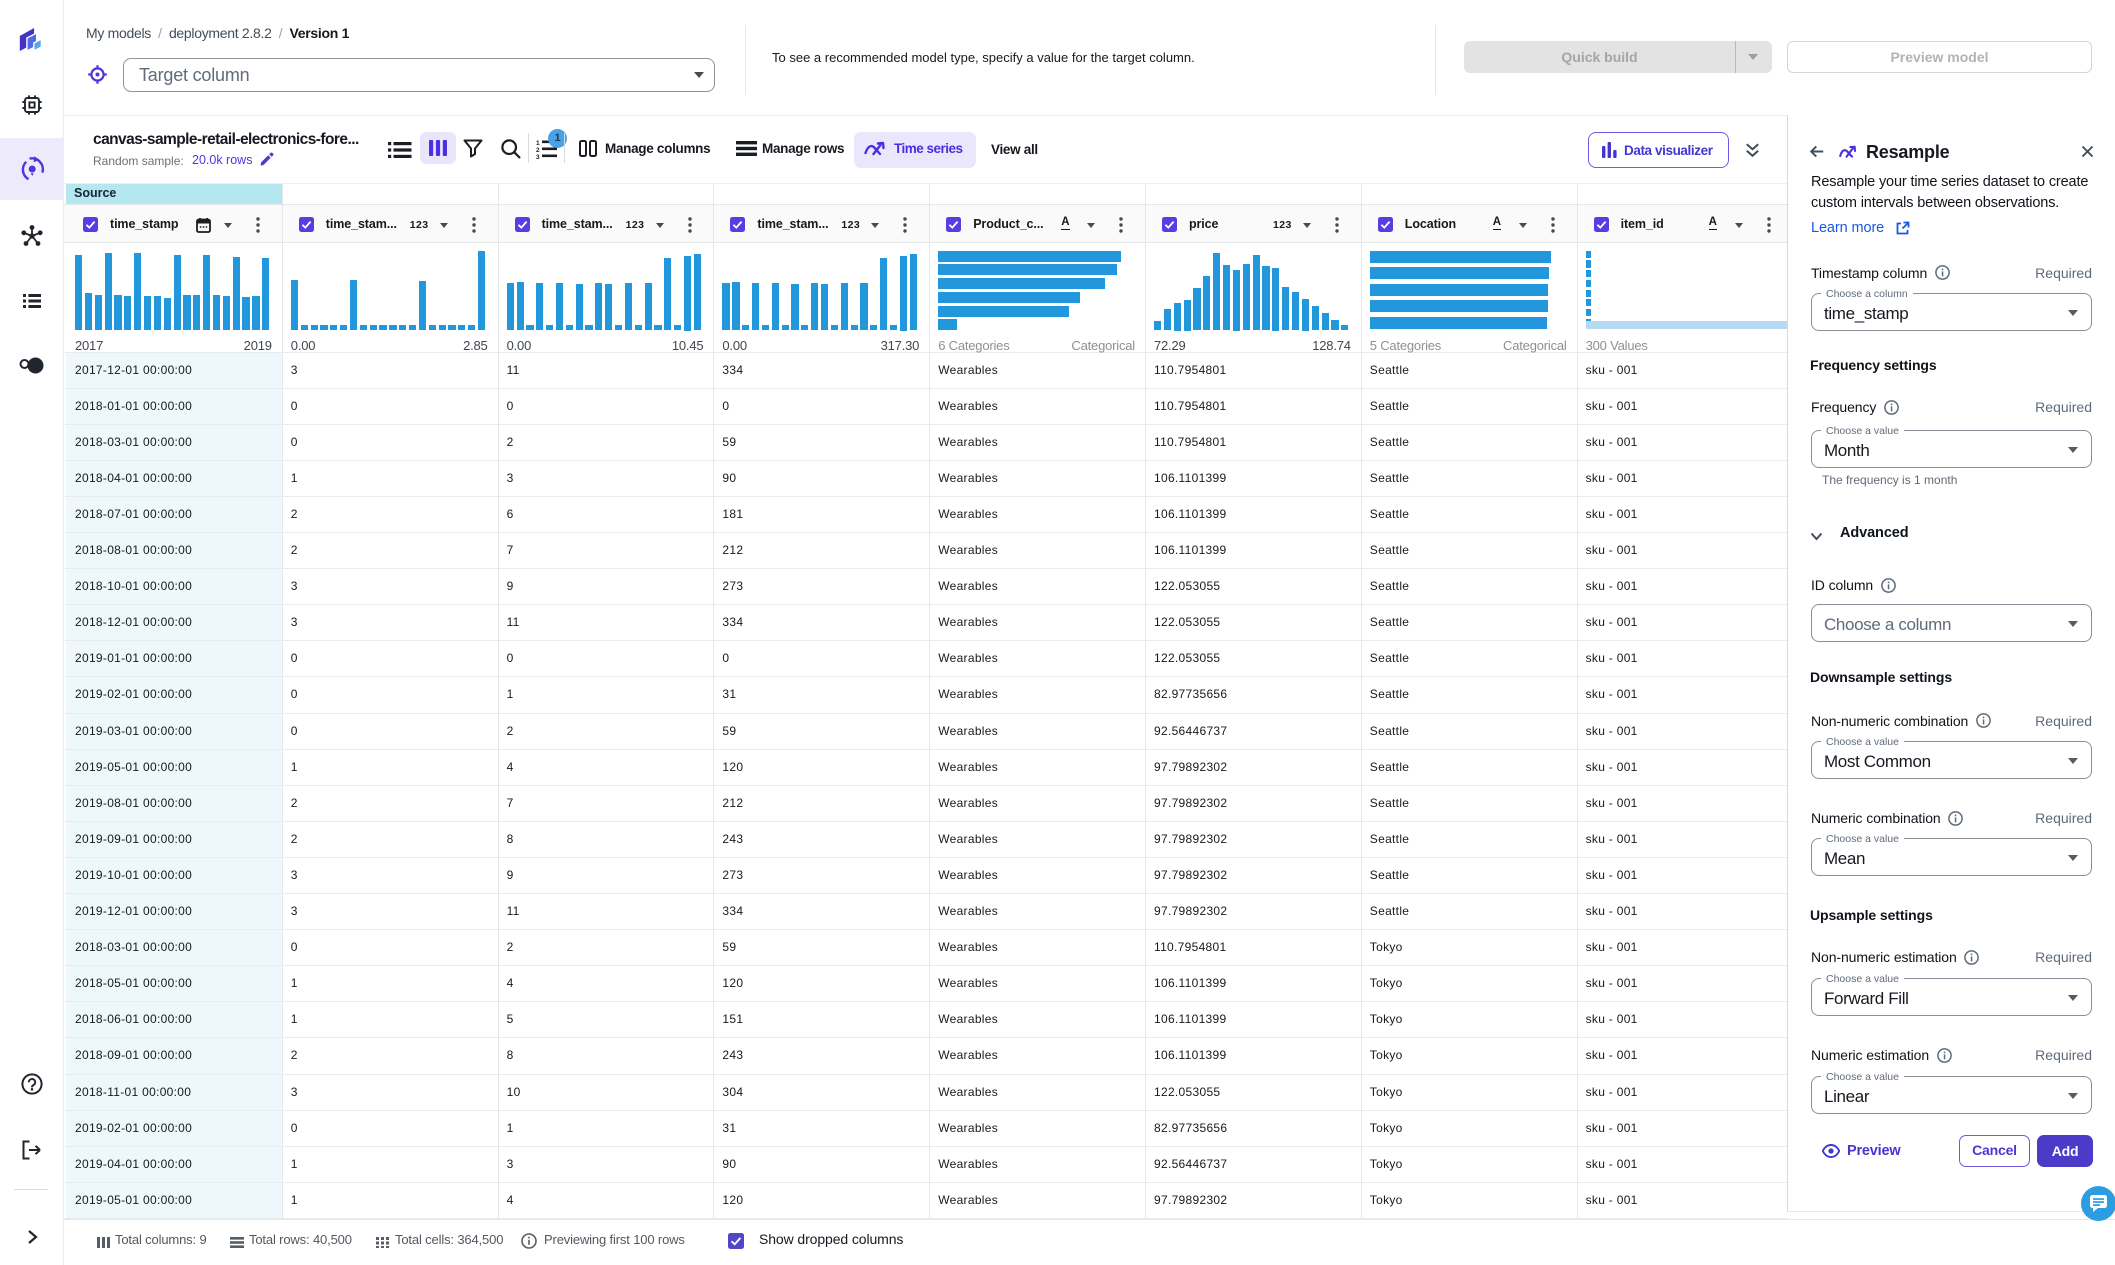 The image size is (2115, 1265). What do you see at coordinates (538, 143) in the screenshot?
I see `svg-text: 1` at bounding box center [538, 143].